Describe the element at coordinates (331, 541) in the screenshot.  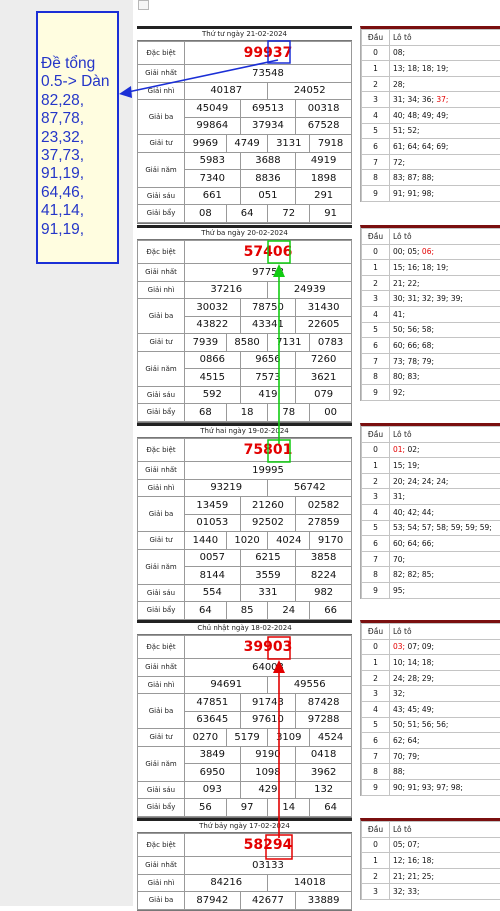
I see `fourth-prize-value: 9170` at that location.